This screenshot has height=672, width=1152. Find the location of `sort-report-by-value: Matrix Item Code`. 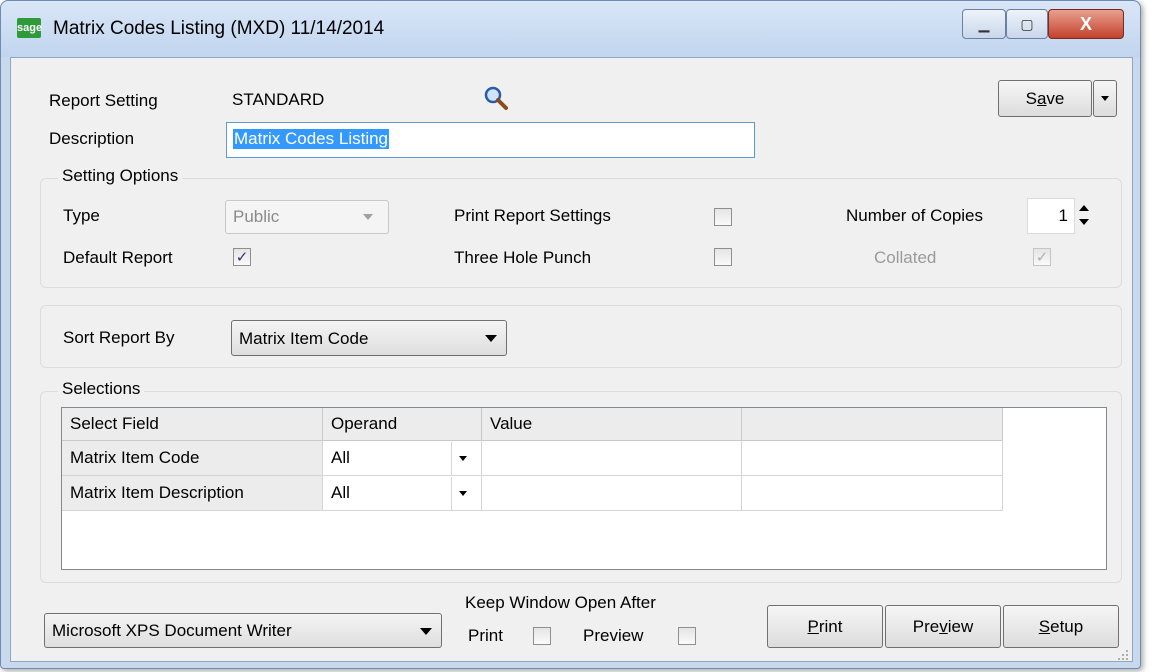

sort-report-by-value: Matrix Item Code is located at coordinates (304, 338).